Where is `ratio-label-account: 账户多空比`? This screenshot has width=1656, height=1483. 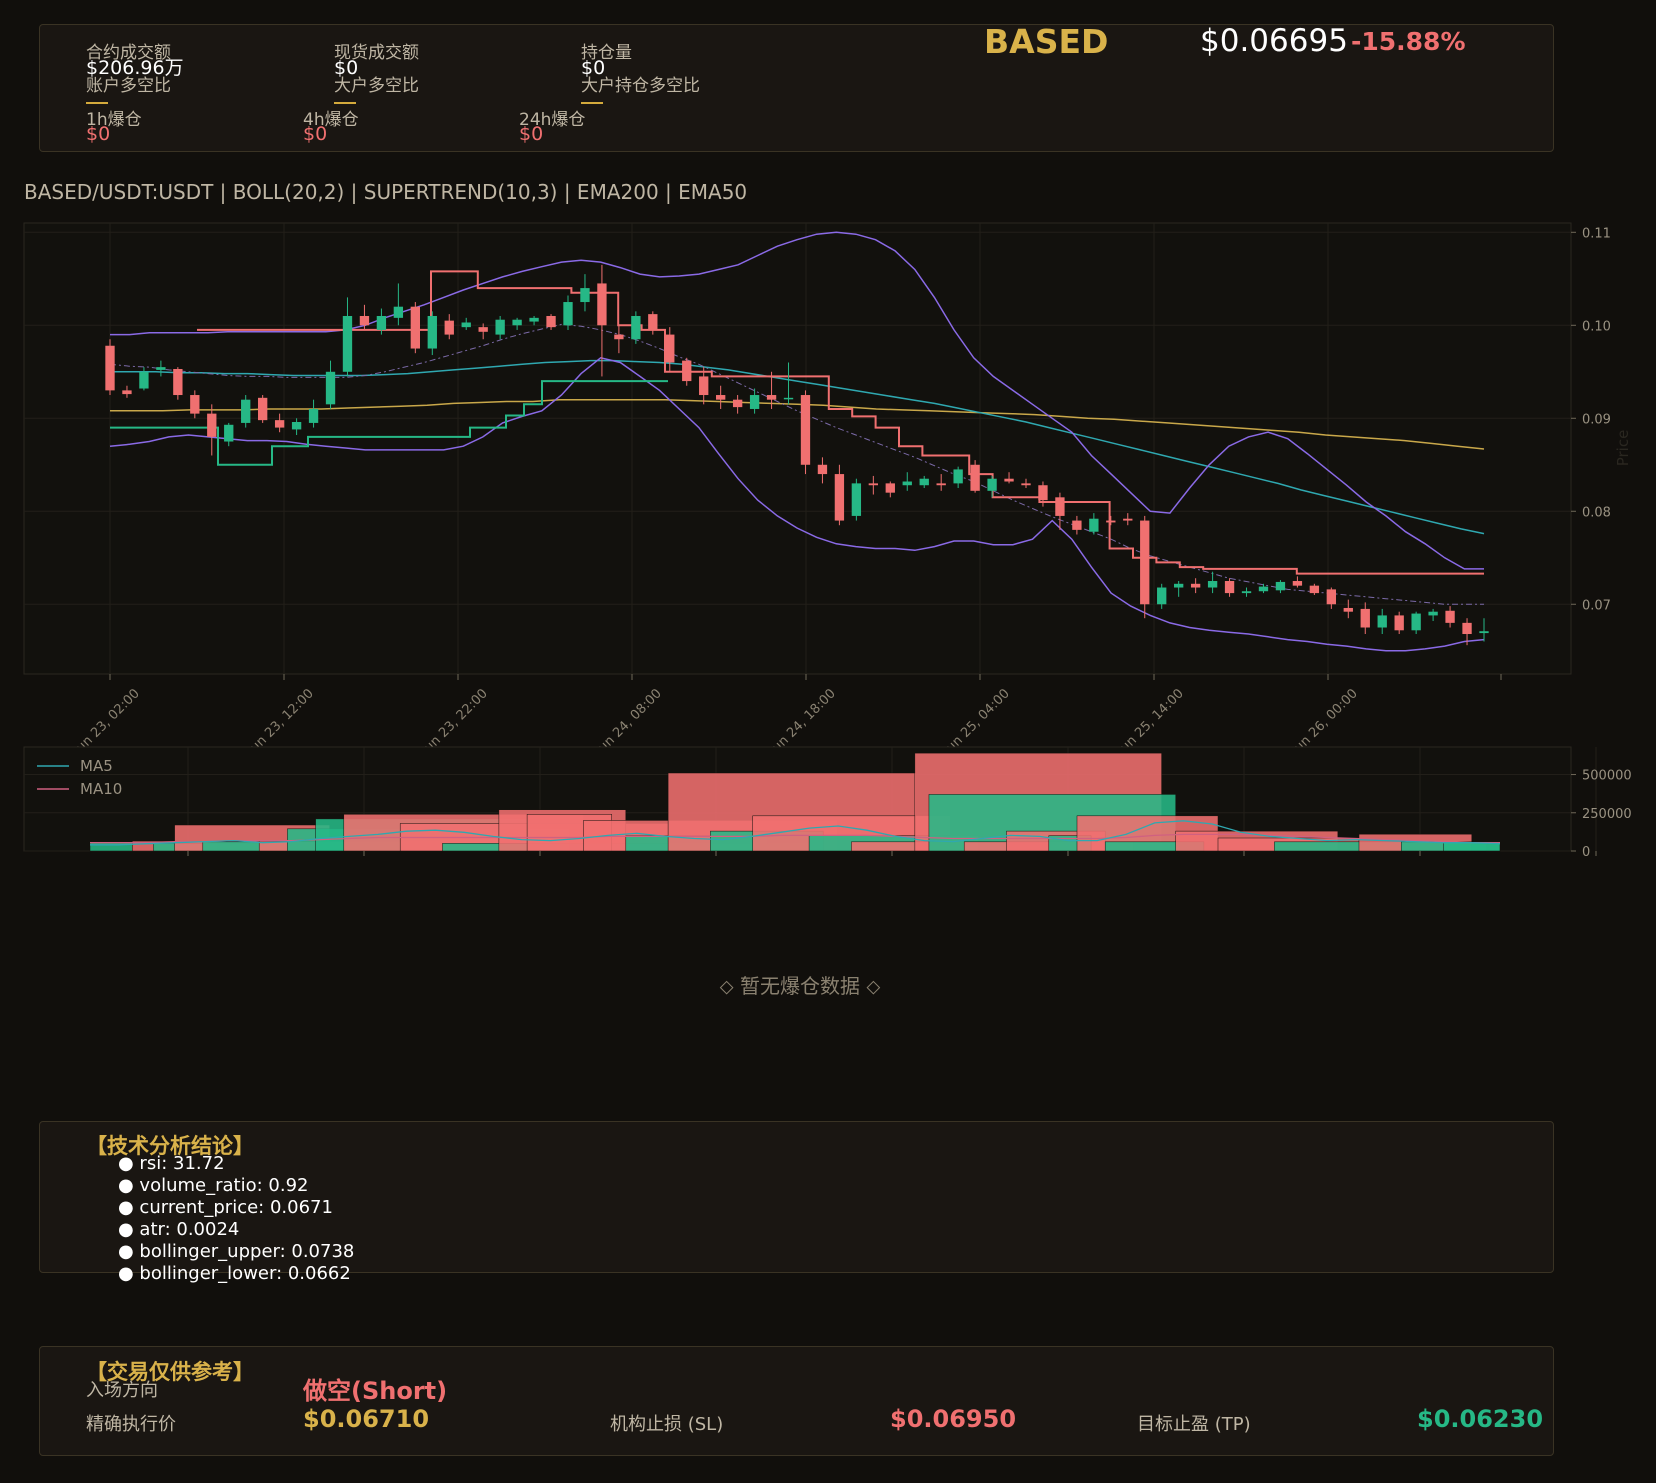 ratio-label-account: 账户多空比 is located at coordinates (128, 86).